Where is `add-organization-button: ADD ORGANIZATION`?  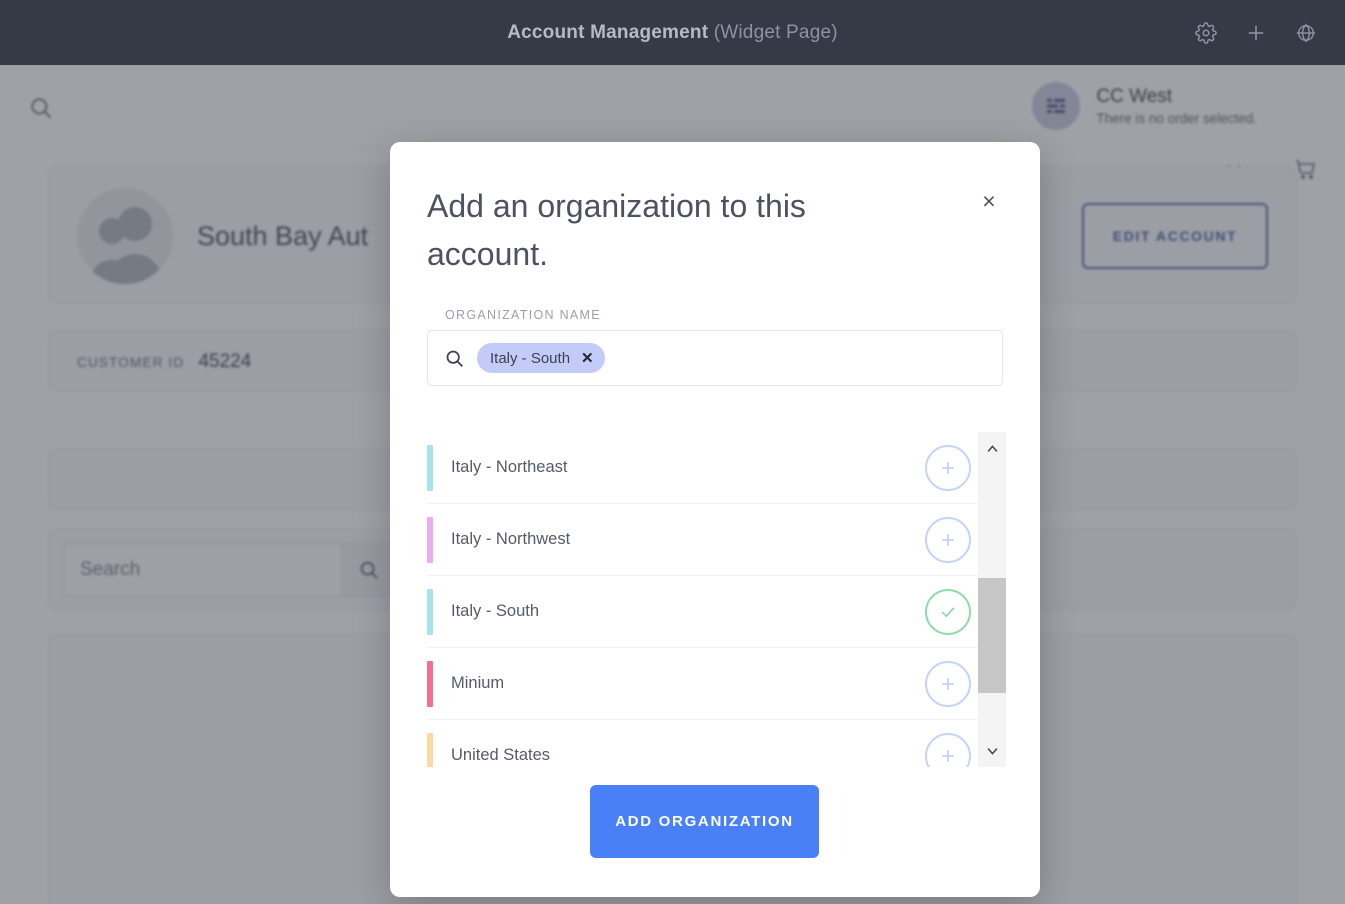
add-organization-button: ADD ORGANIZATION is located at coordinates (704, 821).